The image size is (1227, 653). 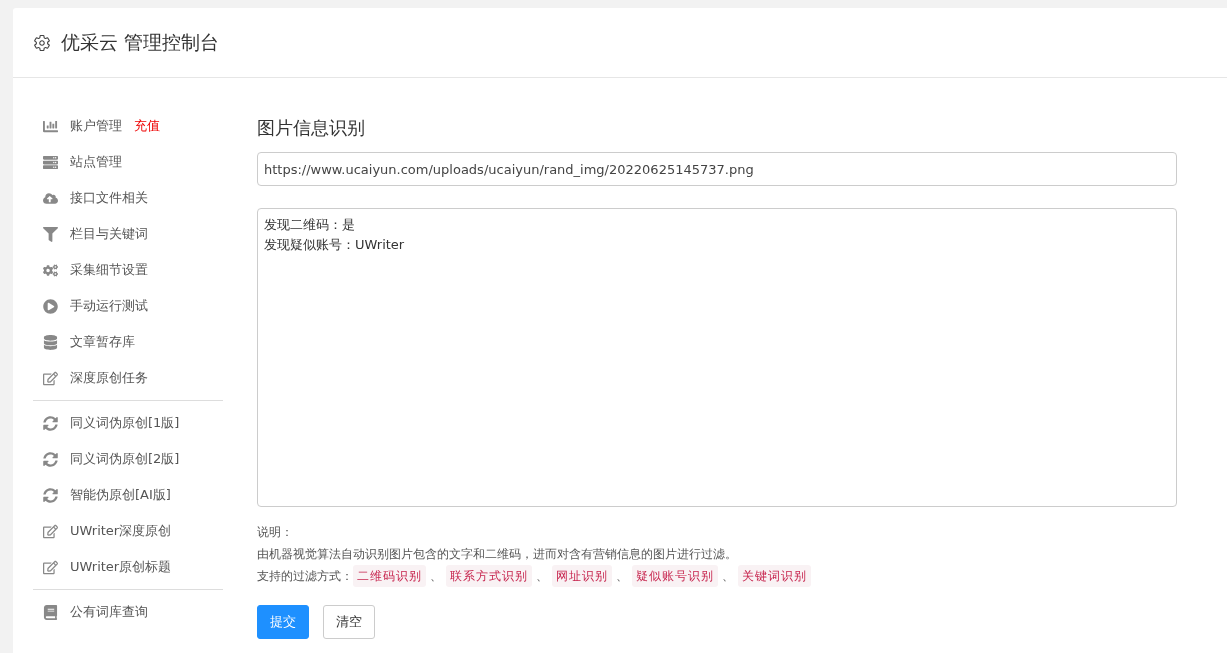 I want to click on sidebar-item: 同义词伪原创[2版], so click(x=128, y=459).